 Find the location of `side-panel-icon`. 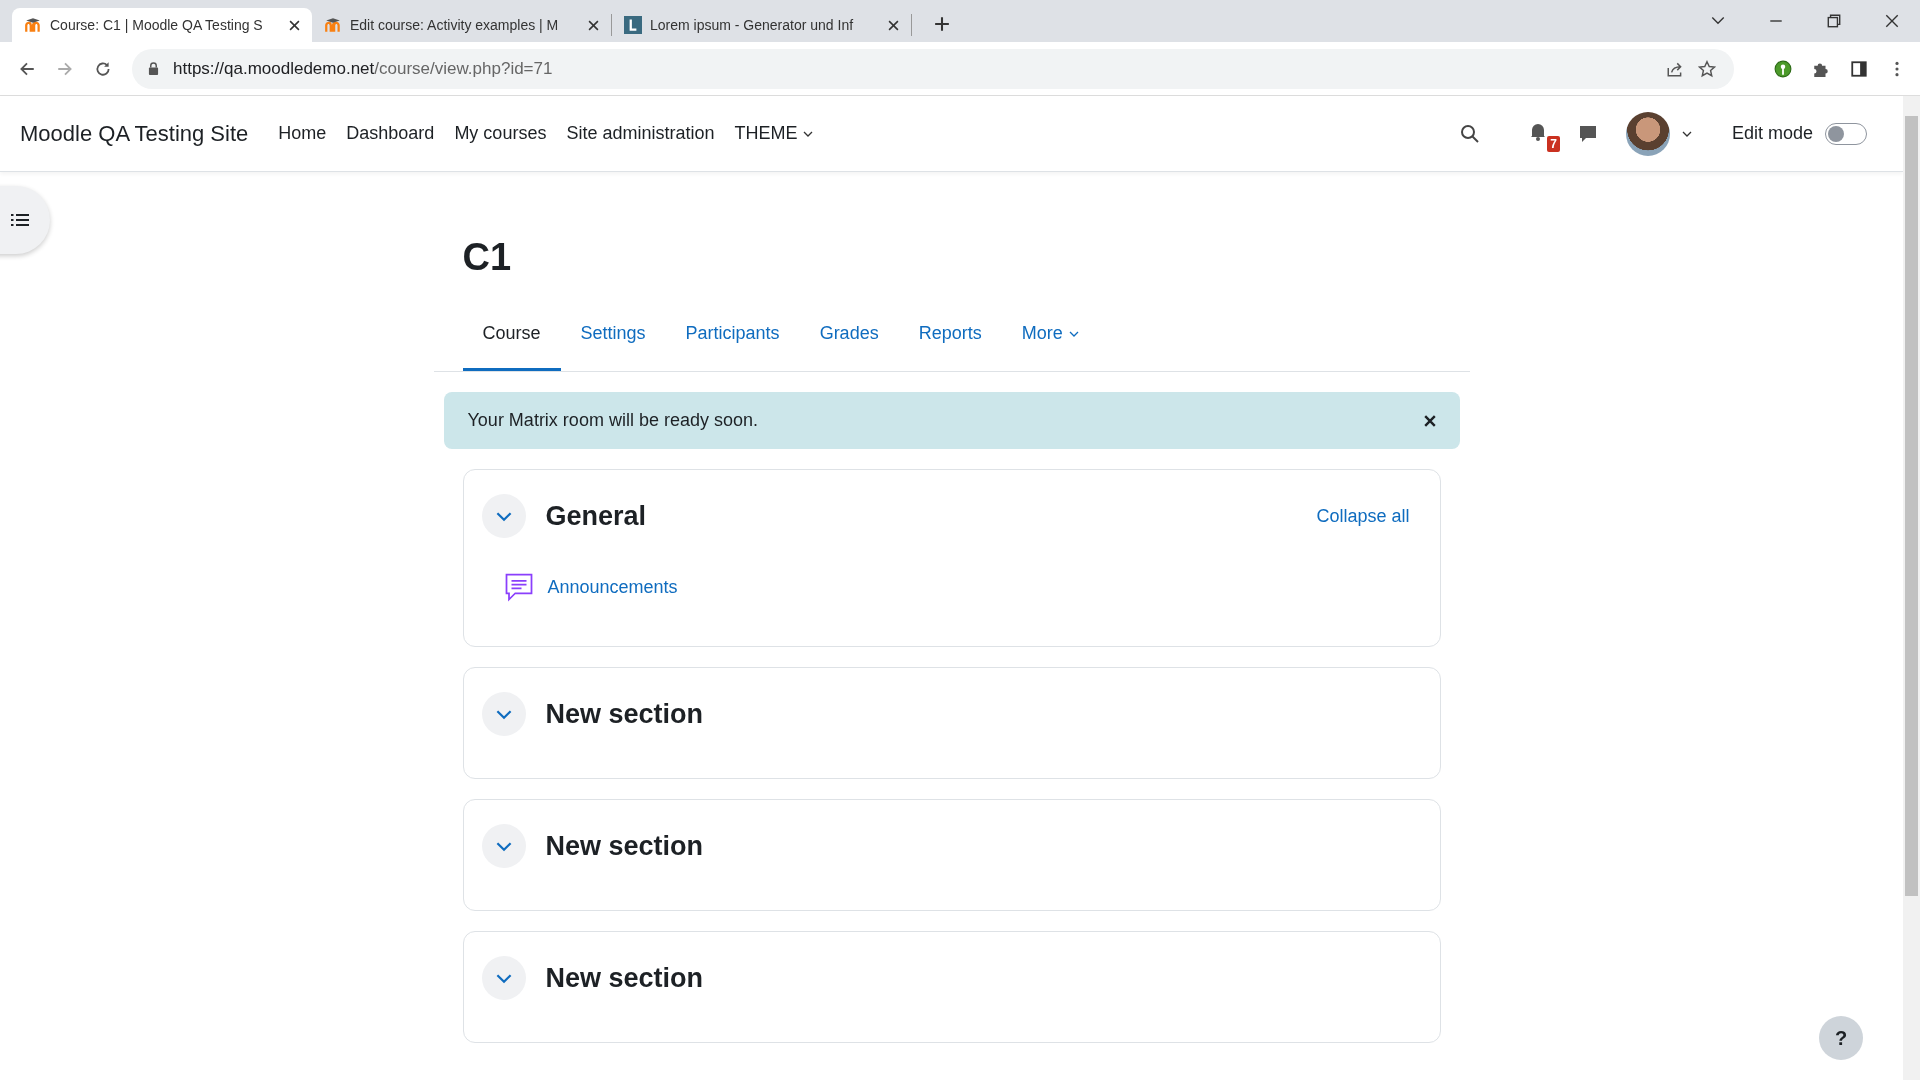

side-panel-icon is located at coordinates (1859, 68).